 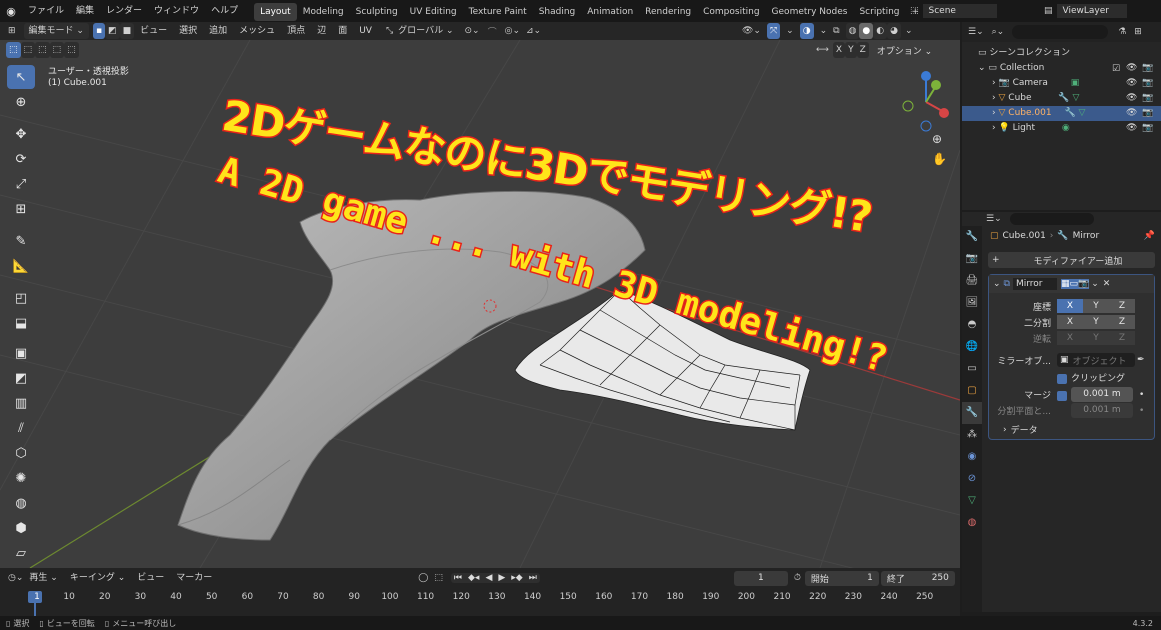 What do you see at coordinates (1102, 394) in the screenshot?
I see `merge-distance-field: 0.001 m` at bounding box center [1102, 394].